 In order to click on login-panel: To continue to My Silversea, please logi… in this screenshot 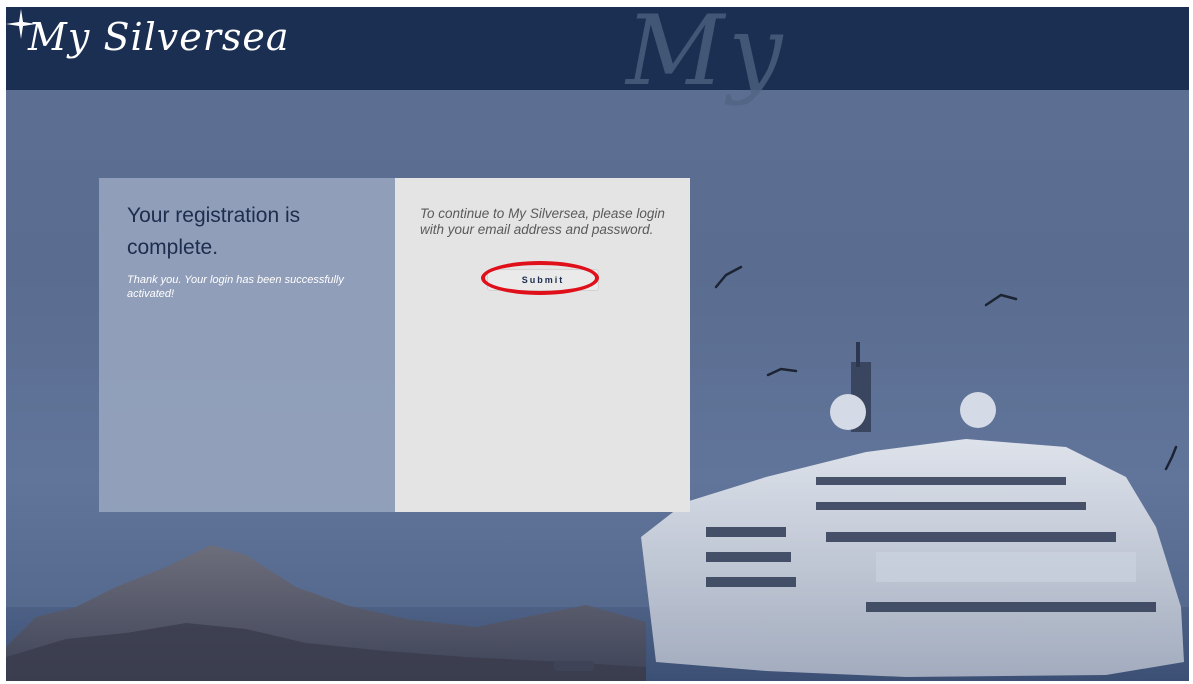, I will do `click(542, 345)`.